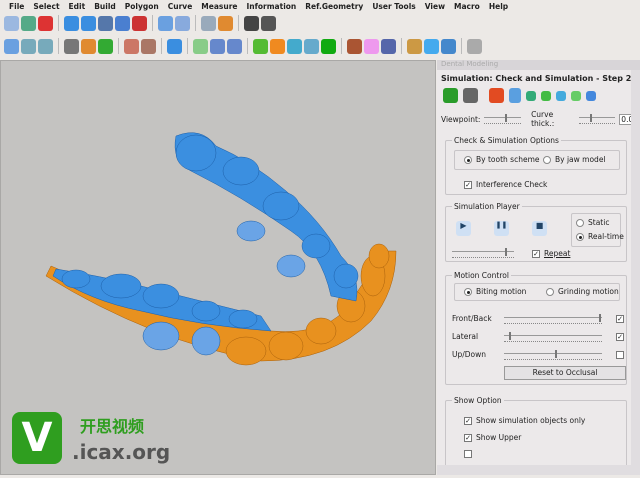 This screenshot has width=640, height=478. What do you see at coordinates (435, 6) in the screenshot?
I see `menu-view: View` at bounding box center [435, 6].